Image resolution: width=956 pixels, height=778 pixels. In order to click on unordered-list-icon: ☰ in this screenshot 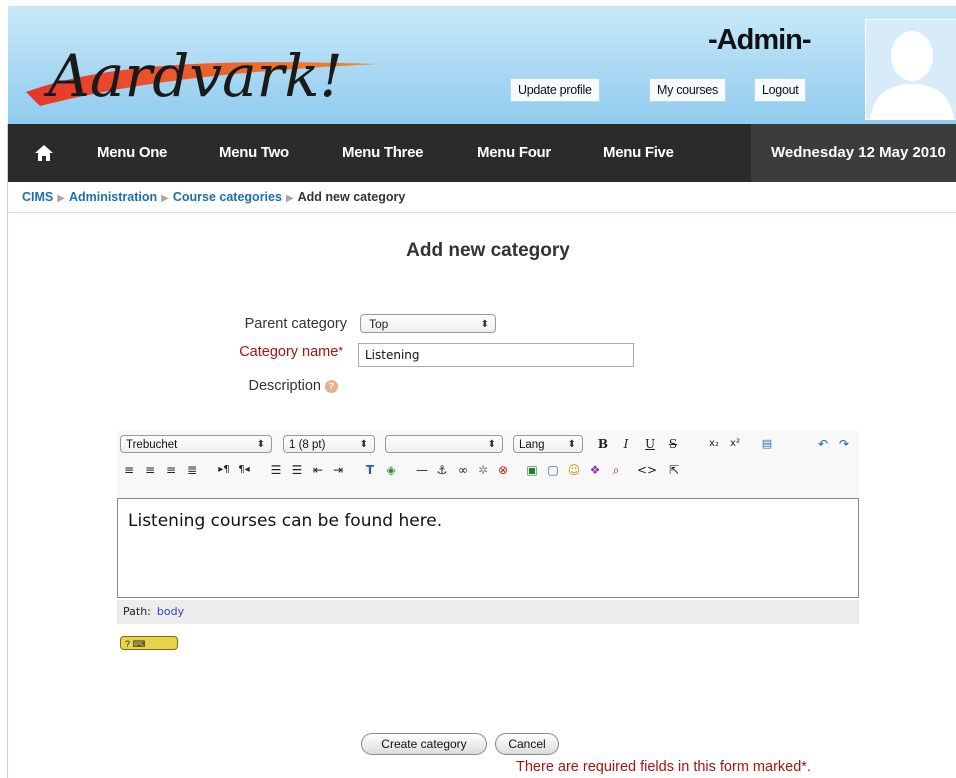, I will do `click(297, 470)`.